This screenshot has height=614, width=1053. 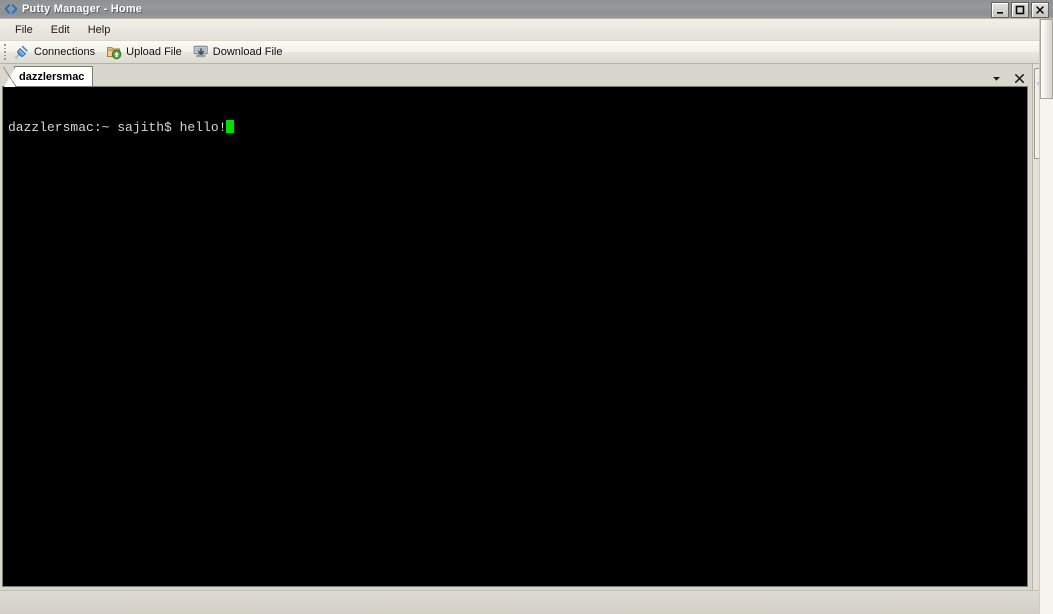 What do you see at coordinates (247, 52) in the screenshot?
I see `toolbar-download-file-label: Download File` at bounding box center [247, 52].